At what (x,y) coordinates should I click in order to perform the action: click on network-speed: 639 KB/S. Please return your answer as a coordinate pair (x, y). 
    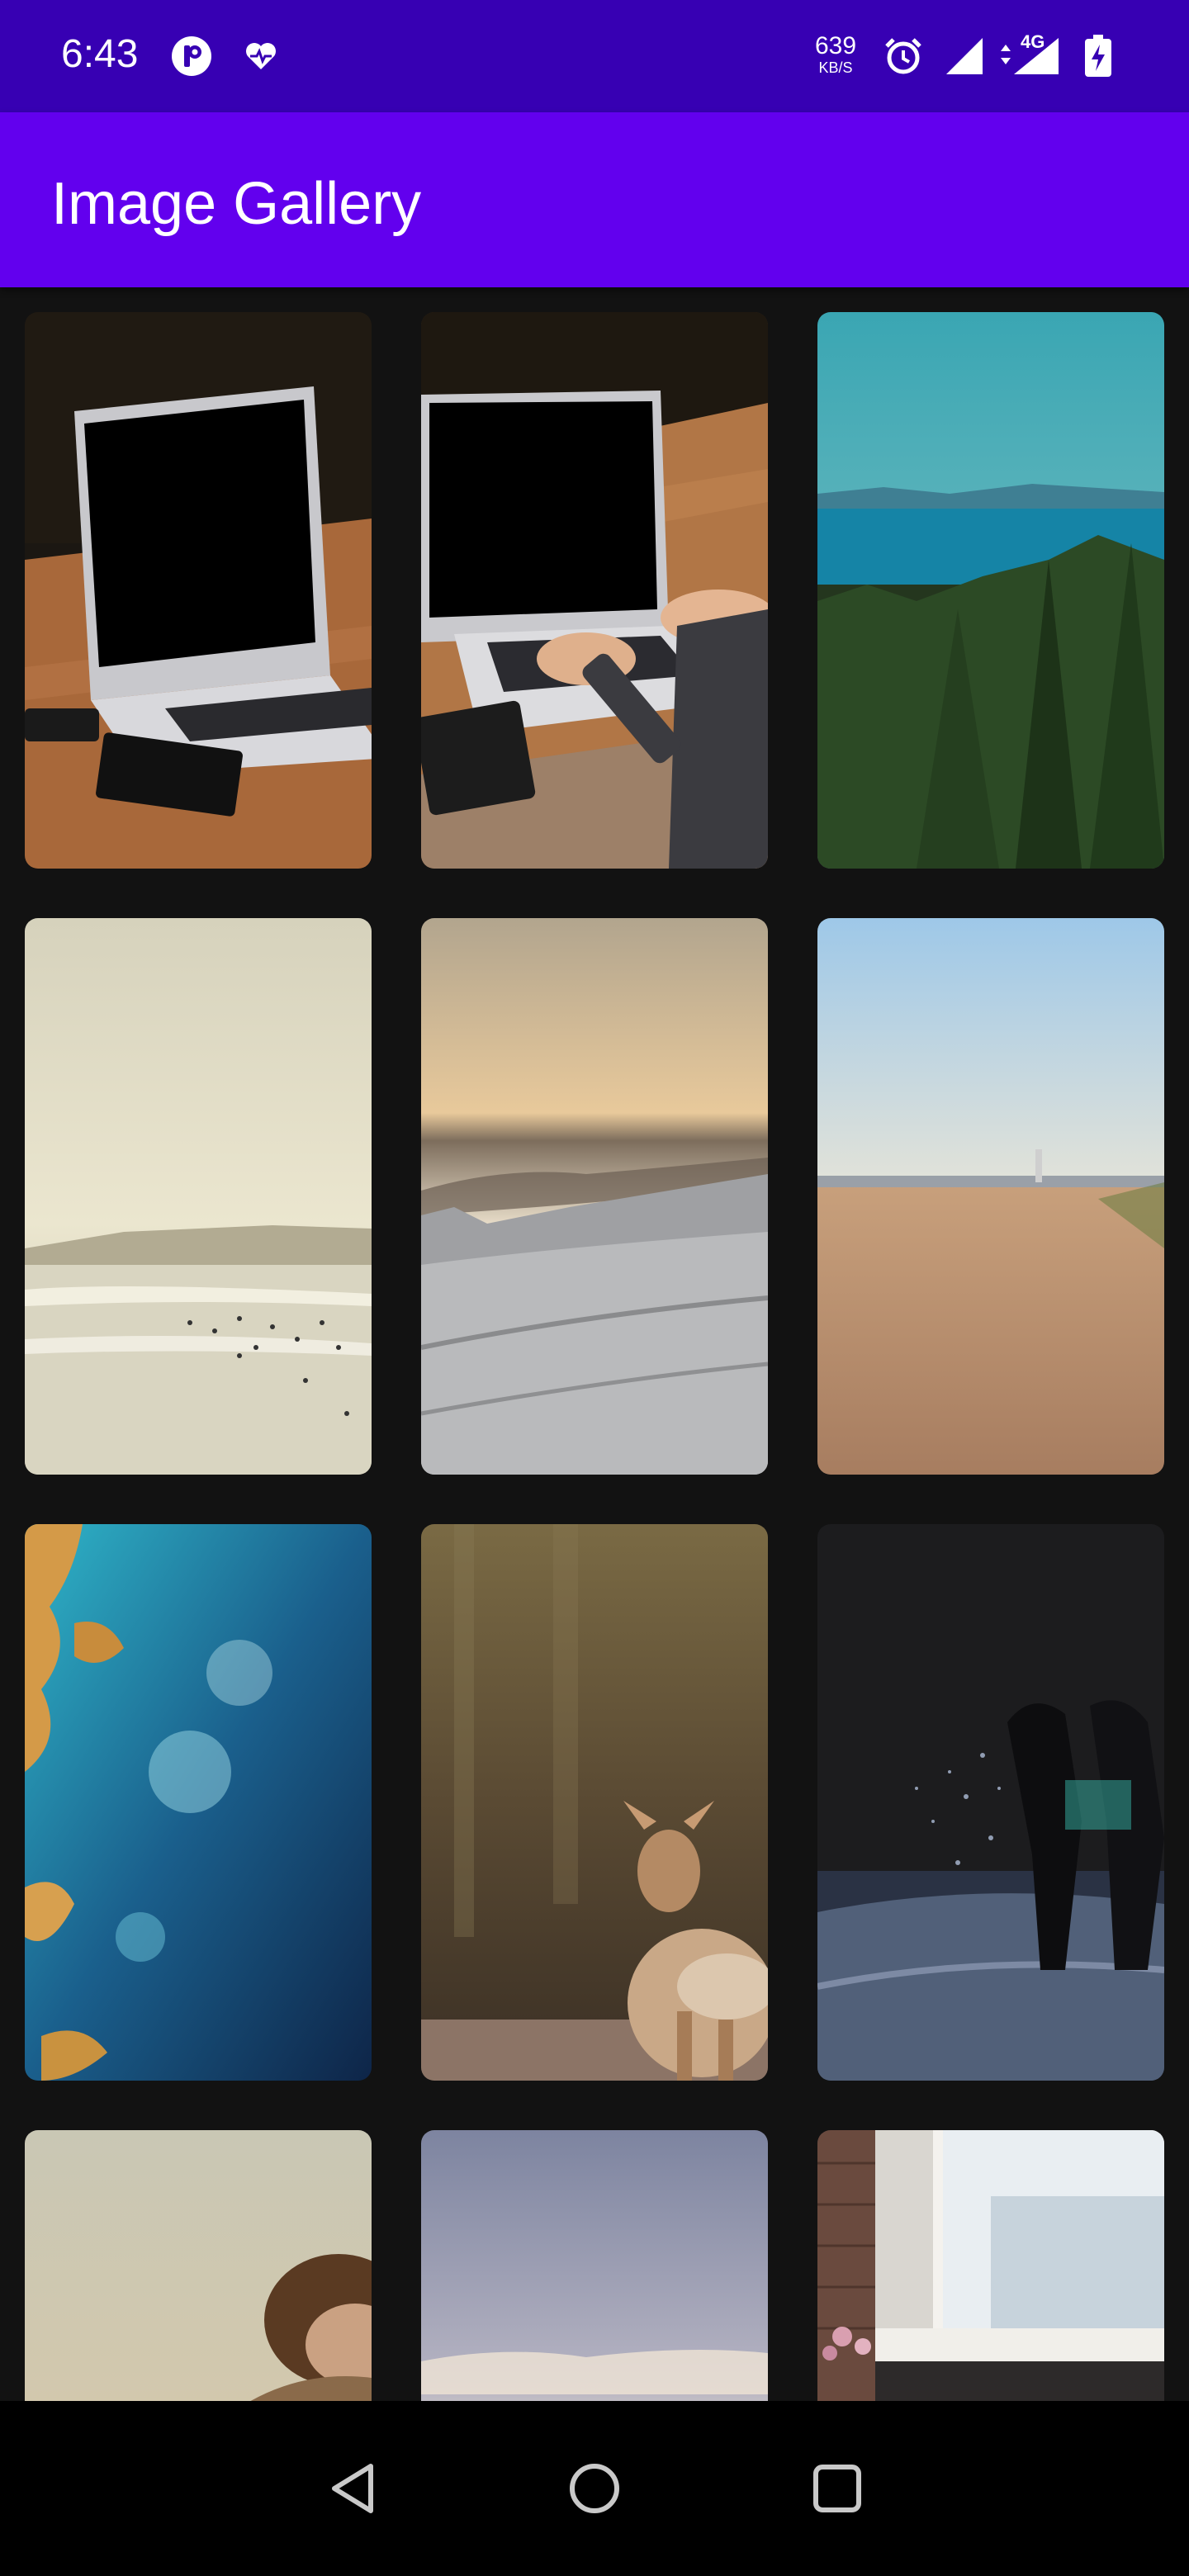
    Looking at the image, I should click on (835, 54).